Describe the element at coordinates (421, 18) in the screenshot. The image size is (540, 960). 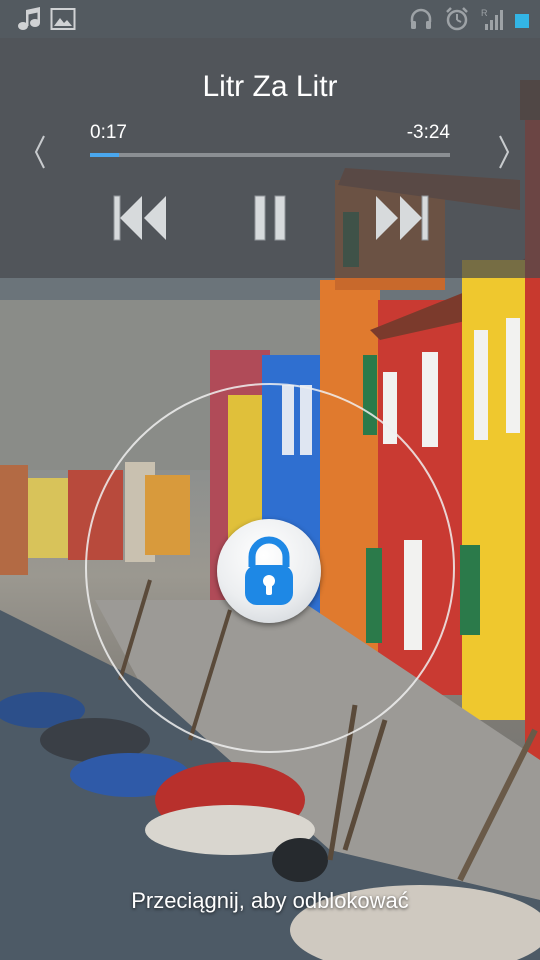
I see `headphones-icon` at that location.